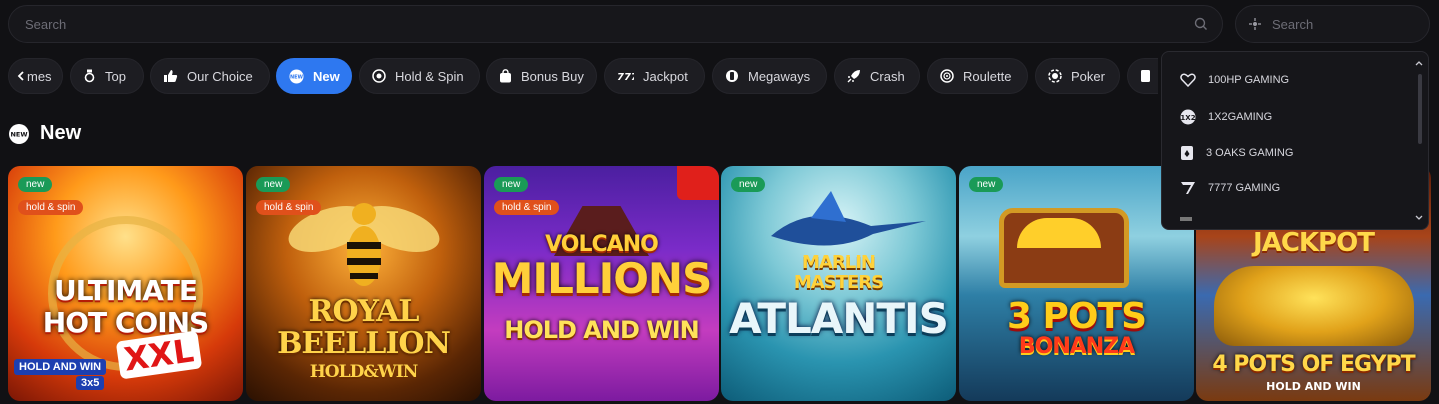 The width and height of the screenshot is (1439, 404). What do you see at coordinates (1076, 283) in the screenshot?
I see `game-card-3-pots-bonanza: 3 POTS BONANZA new` at bounding box center [1076, 283].